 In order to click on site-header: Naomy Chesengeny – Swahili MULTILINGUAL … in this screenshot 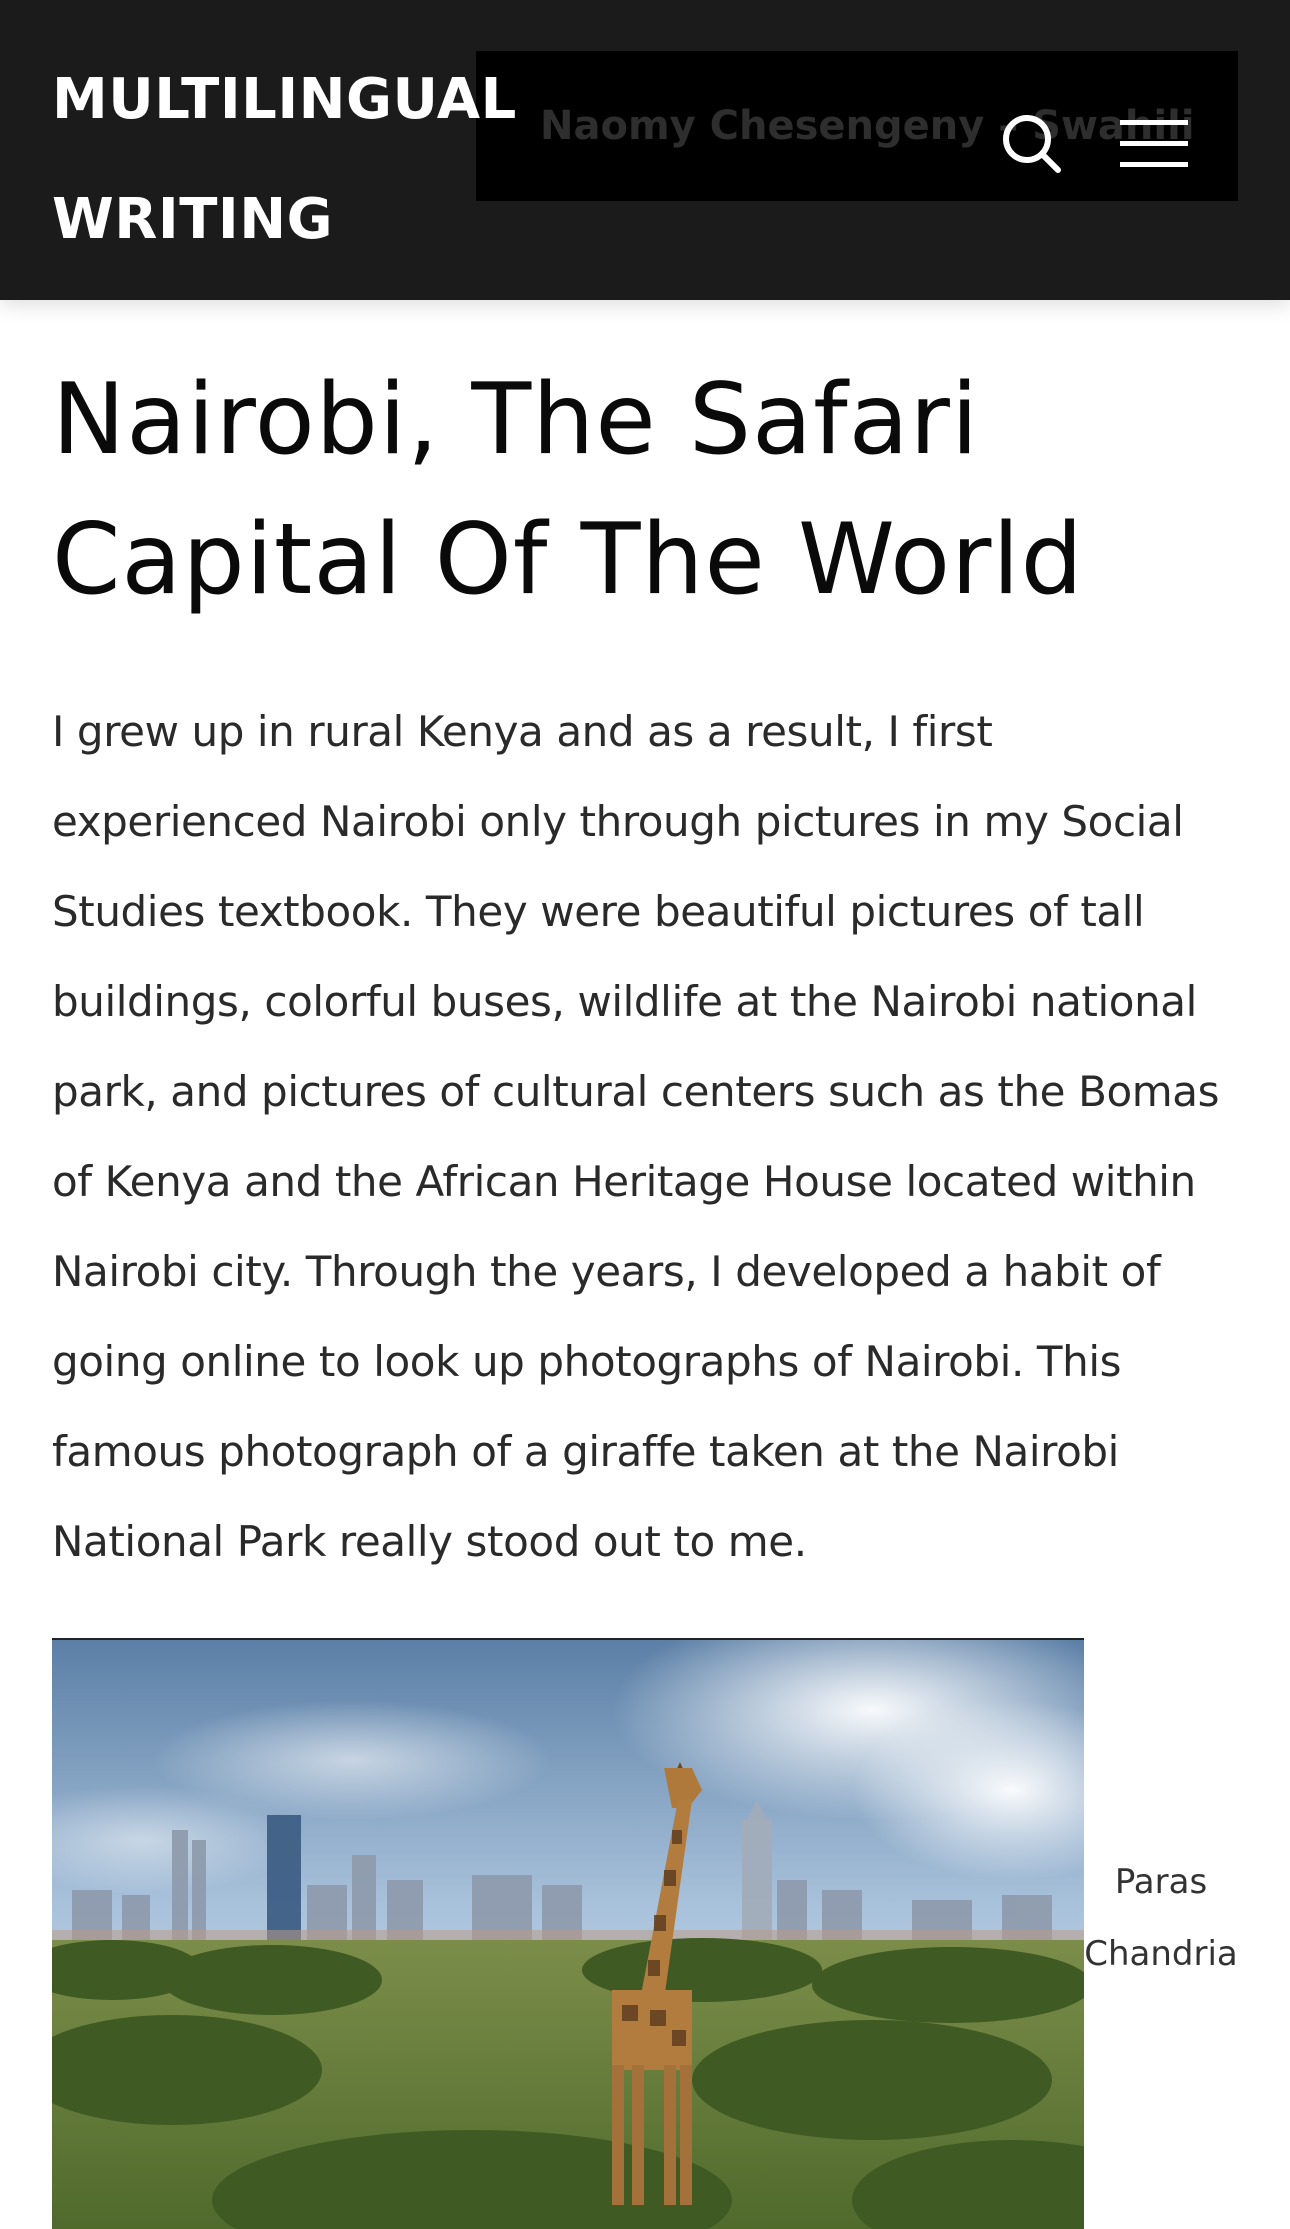, I will do `click(645, 150)`.